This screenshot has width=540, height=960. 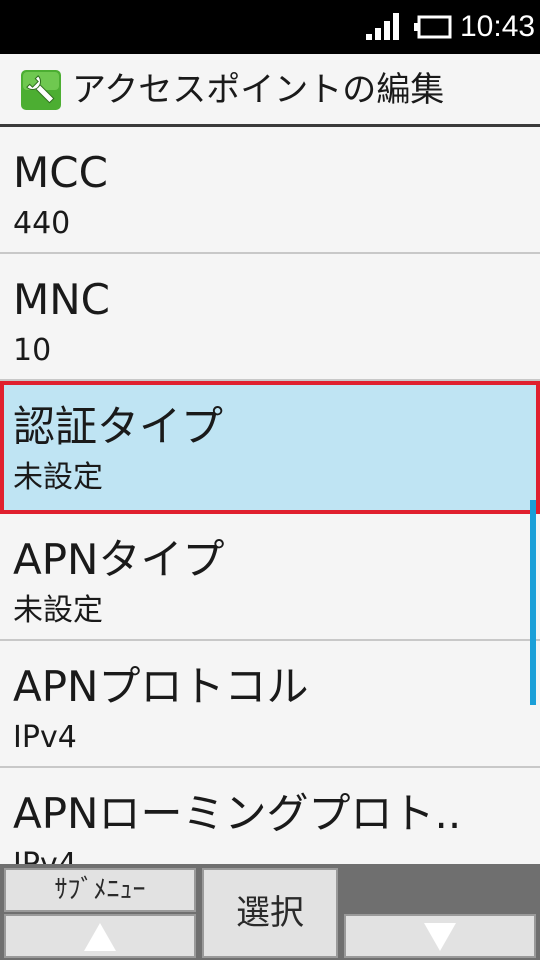 What do you see at coordinates (61, 299) in the screenshot?
I see `list-item-title: MNC` at bounding box center [61, 299].